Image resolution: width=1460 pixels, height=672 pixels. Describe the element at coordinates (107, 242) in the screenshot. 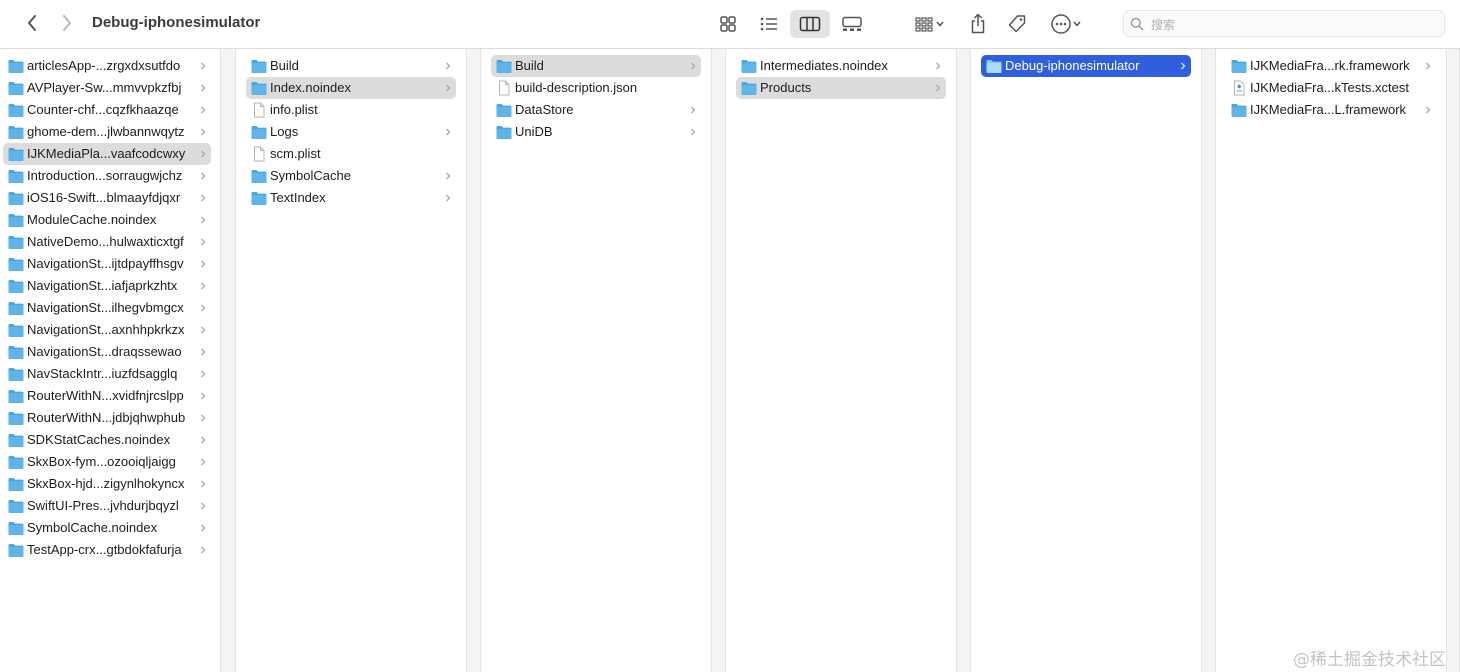

I see `folder-item: NativeDemo...hulwaxticxtgf` at that location.